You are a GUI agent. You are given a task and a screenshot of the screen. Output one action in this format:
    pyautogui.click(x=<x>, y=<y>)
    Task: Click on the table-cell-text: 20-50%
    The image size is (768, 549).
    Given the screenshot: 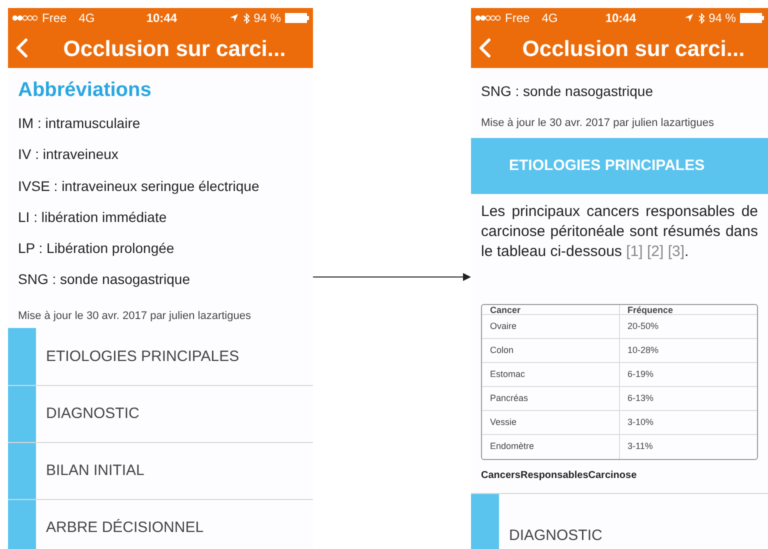 What is the action you would take?
    pyautogui.click(x=643, y=326)
    